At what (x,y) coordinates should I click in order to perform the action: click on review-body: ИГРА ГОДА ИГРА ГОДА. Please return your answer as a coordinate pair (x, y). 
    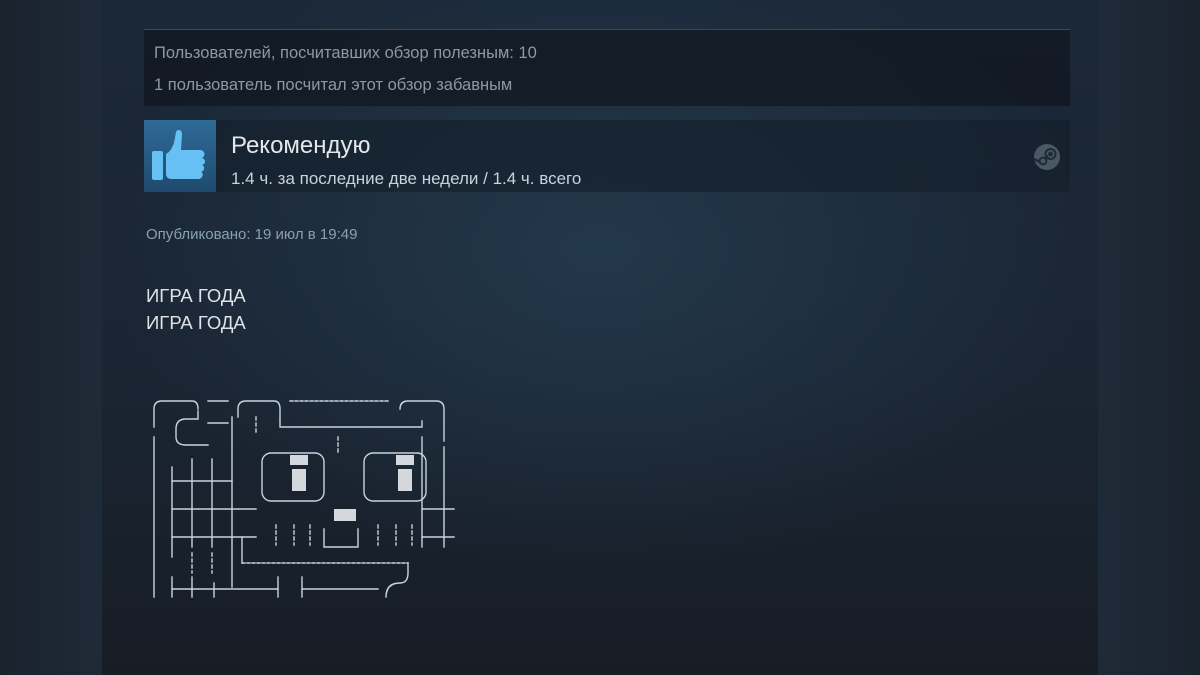
    Looking at the image, I should click on (196, 309).